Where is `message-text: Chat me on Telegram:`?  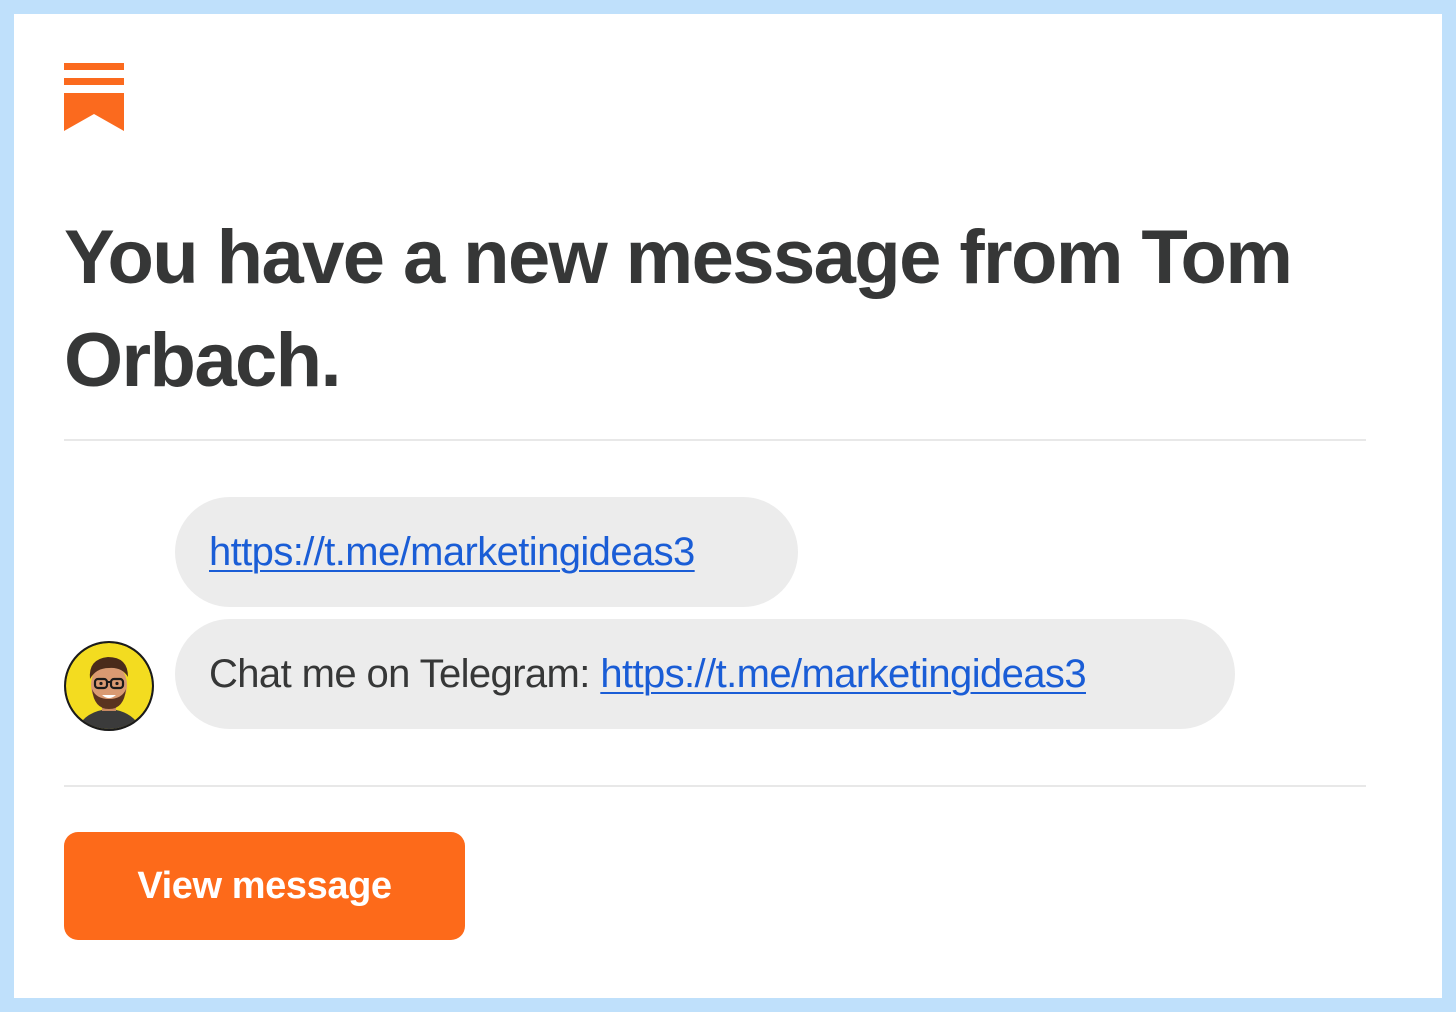 message-text: Chat me on Telegram: is located at coordinates (405, 673).